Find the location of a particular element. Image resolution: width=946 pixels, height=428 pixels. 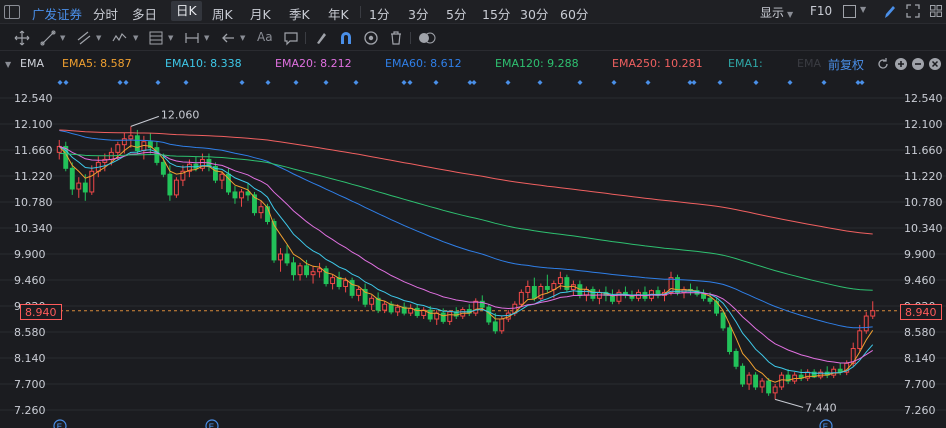

period-year-k: 年K is located at coordinates (338, 13).